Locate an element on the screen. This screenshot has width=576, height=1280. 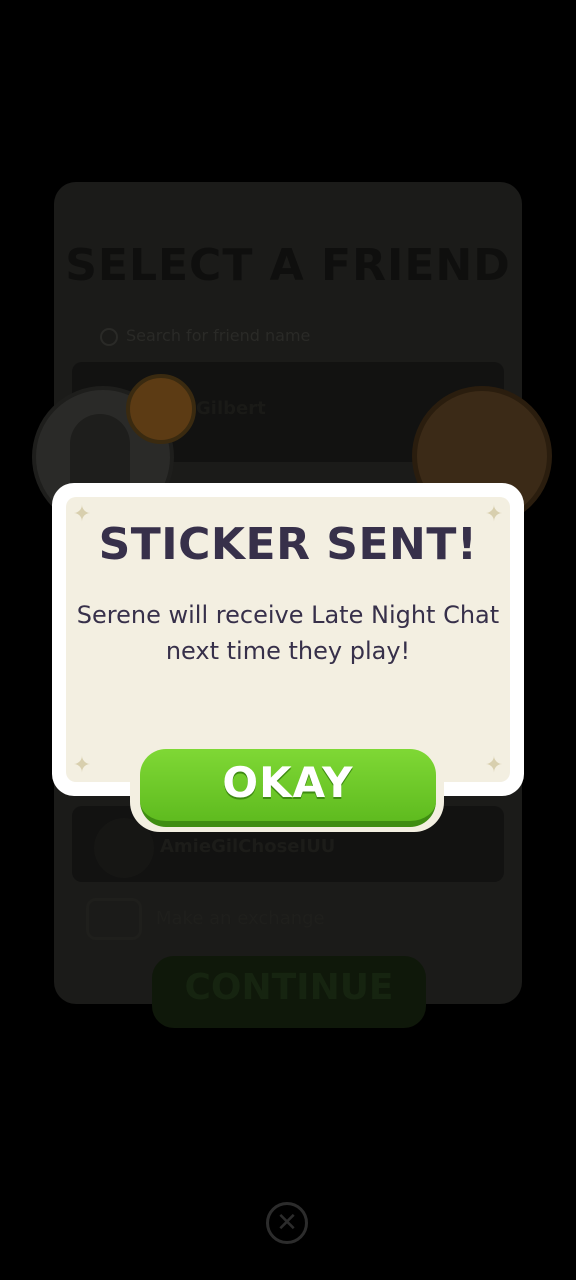
close-icon: ✕ is located at coordinates (287, 1223).